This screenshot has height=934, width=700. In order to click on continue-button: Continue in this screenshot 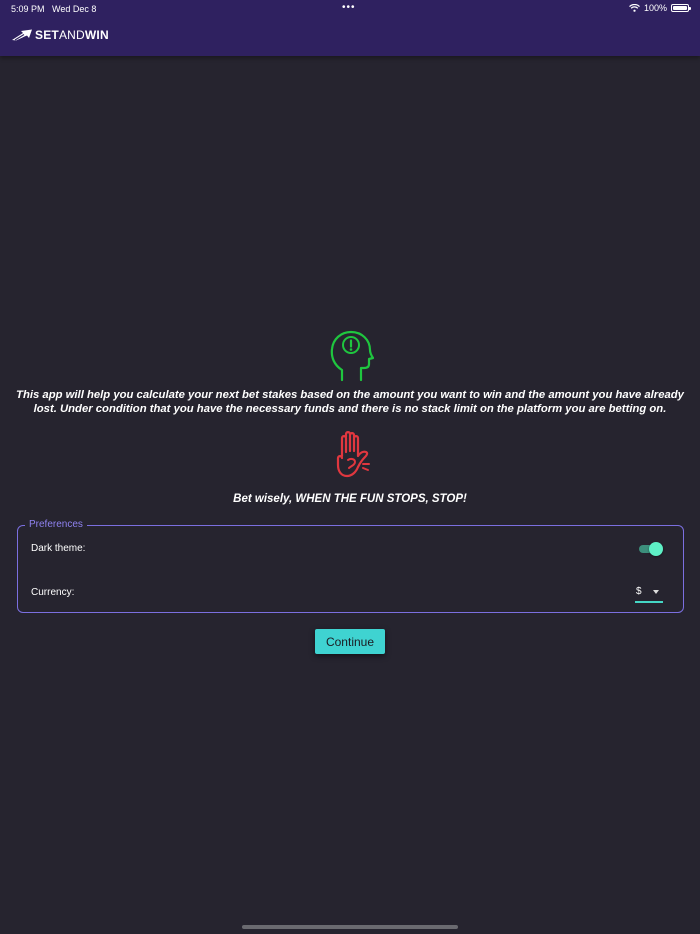, I will do `click(350, 641)`.